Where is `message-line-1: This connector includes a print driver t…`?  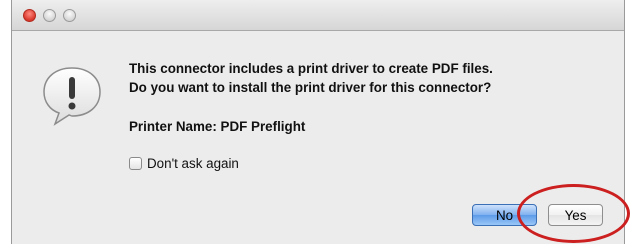 message-line-1: This connector includes a print driver t… is located at coordinates (311, 68).